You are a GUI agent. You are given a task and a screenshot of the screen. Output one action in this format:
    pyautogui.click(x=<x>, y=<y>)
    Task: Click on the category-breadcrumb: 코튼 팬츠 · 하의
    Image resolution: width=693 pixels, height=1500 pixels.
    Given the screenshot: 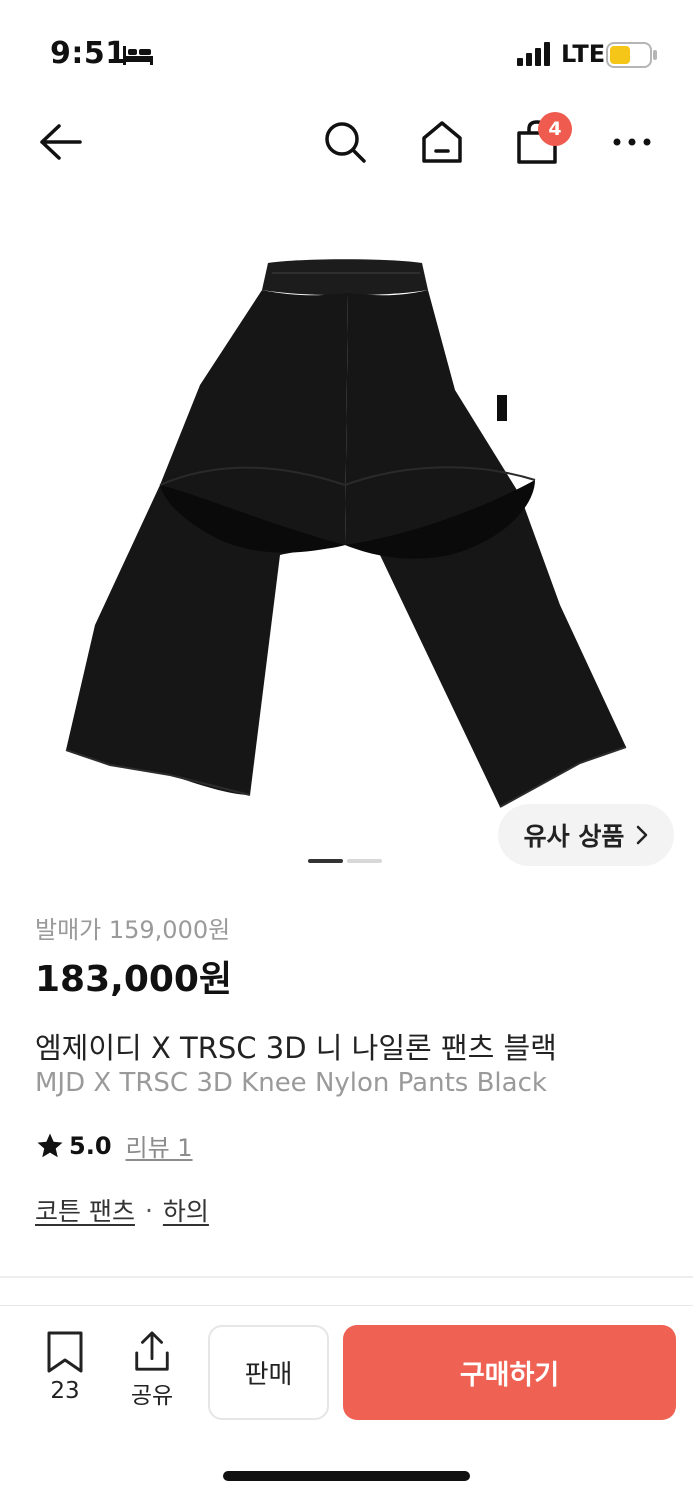 What is the action you would take?
    pyautogui.click(x=122, y=1210)
    